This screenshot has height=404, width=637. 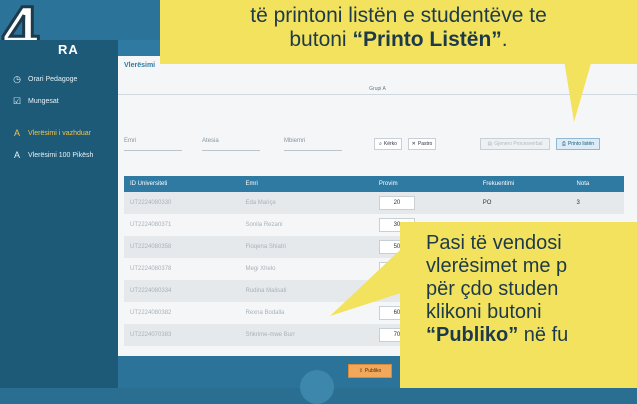 What do you see at coordinates (370, 371) in the screenshot?
I see `publish-button: ⇪ Publiko` at bounding box center [370, 371].